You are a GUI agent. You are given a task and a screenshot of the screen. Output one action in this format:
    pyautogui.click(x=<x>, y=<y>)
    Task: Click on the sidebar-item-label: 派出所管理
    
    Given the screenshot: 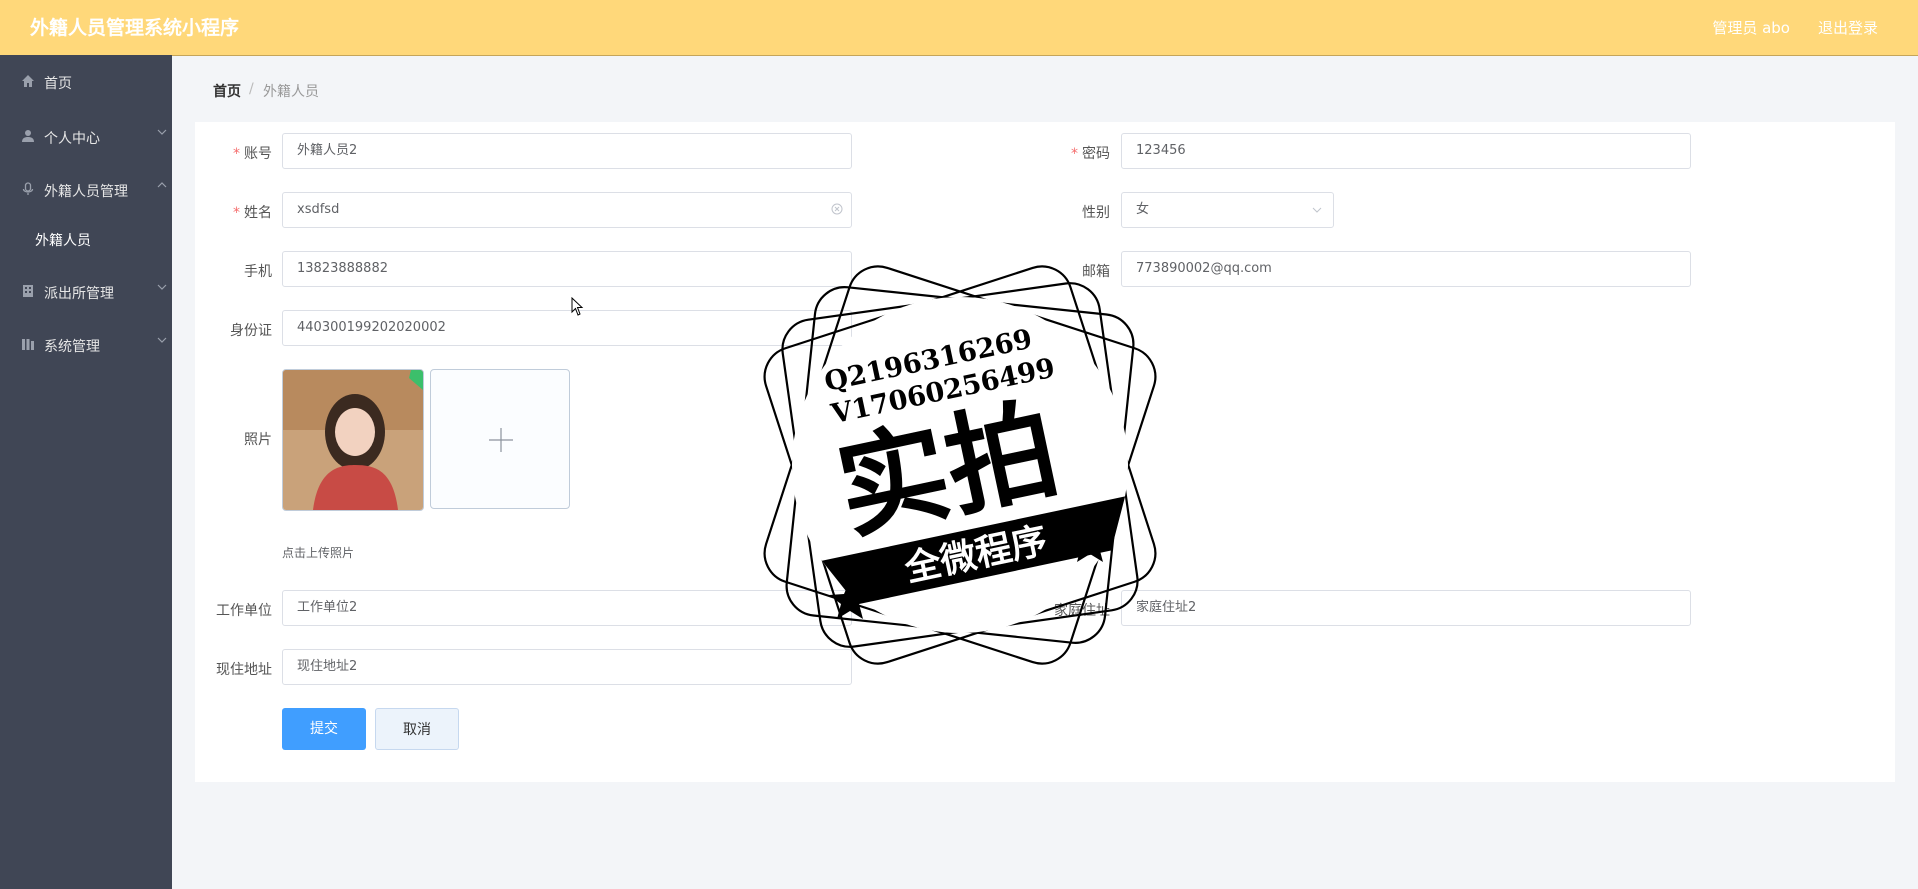 What is the action you would take?
    pyautogui.click(x=79, y=294)
    